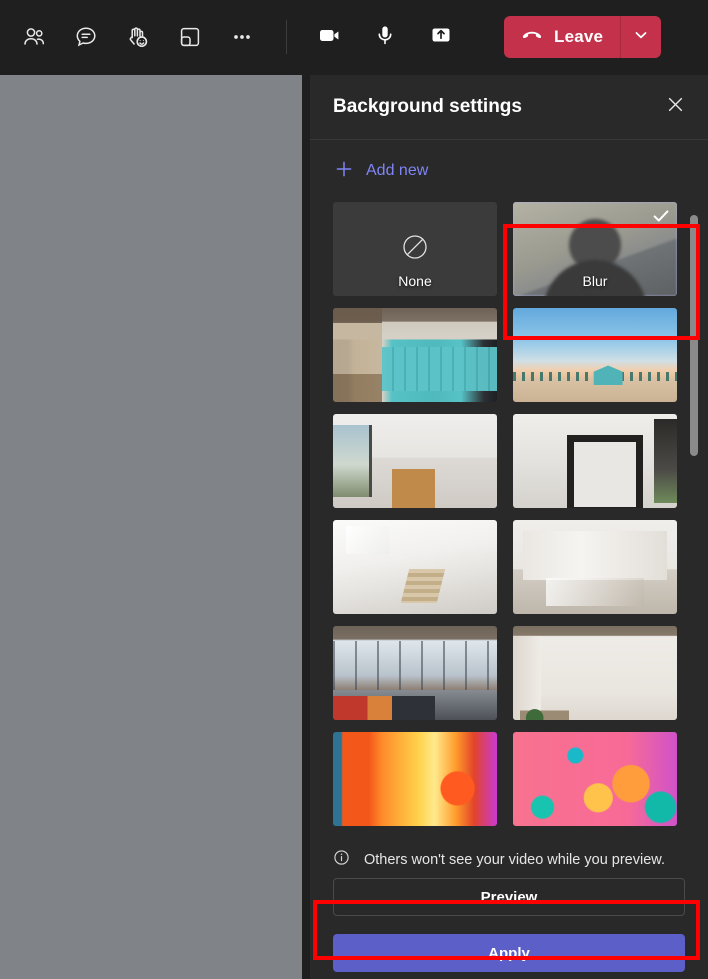  I want to click on add-new-row: Add new, so click(509, 171).